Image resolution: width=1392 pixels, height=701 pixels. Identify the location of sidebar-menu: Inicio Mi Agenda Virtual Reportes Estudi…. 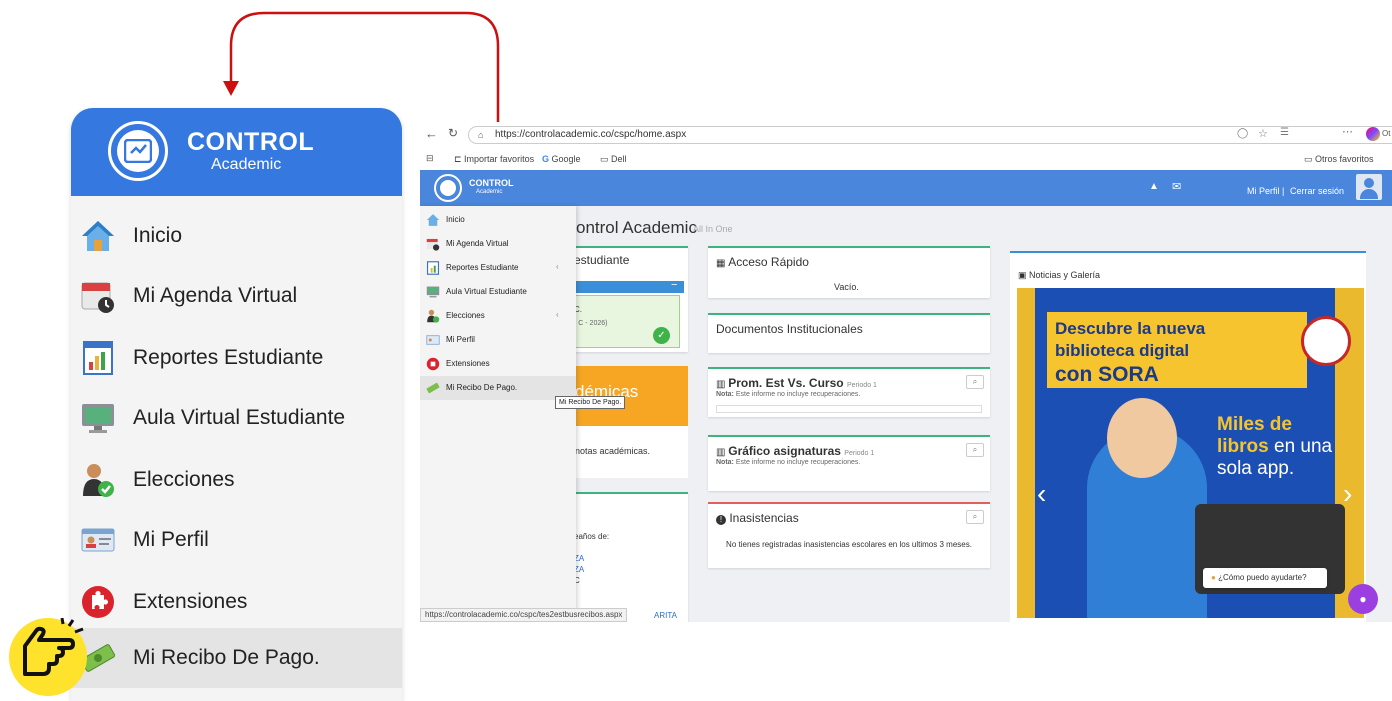
(498, 414).